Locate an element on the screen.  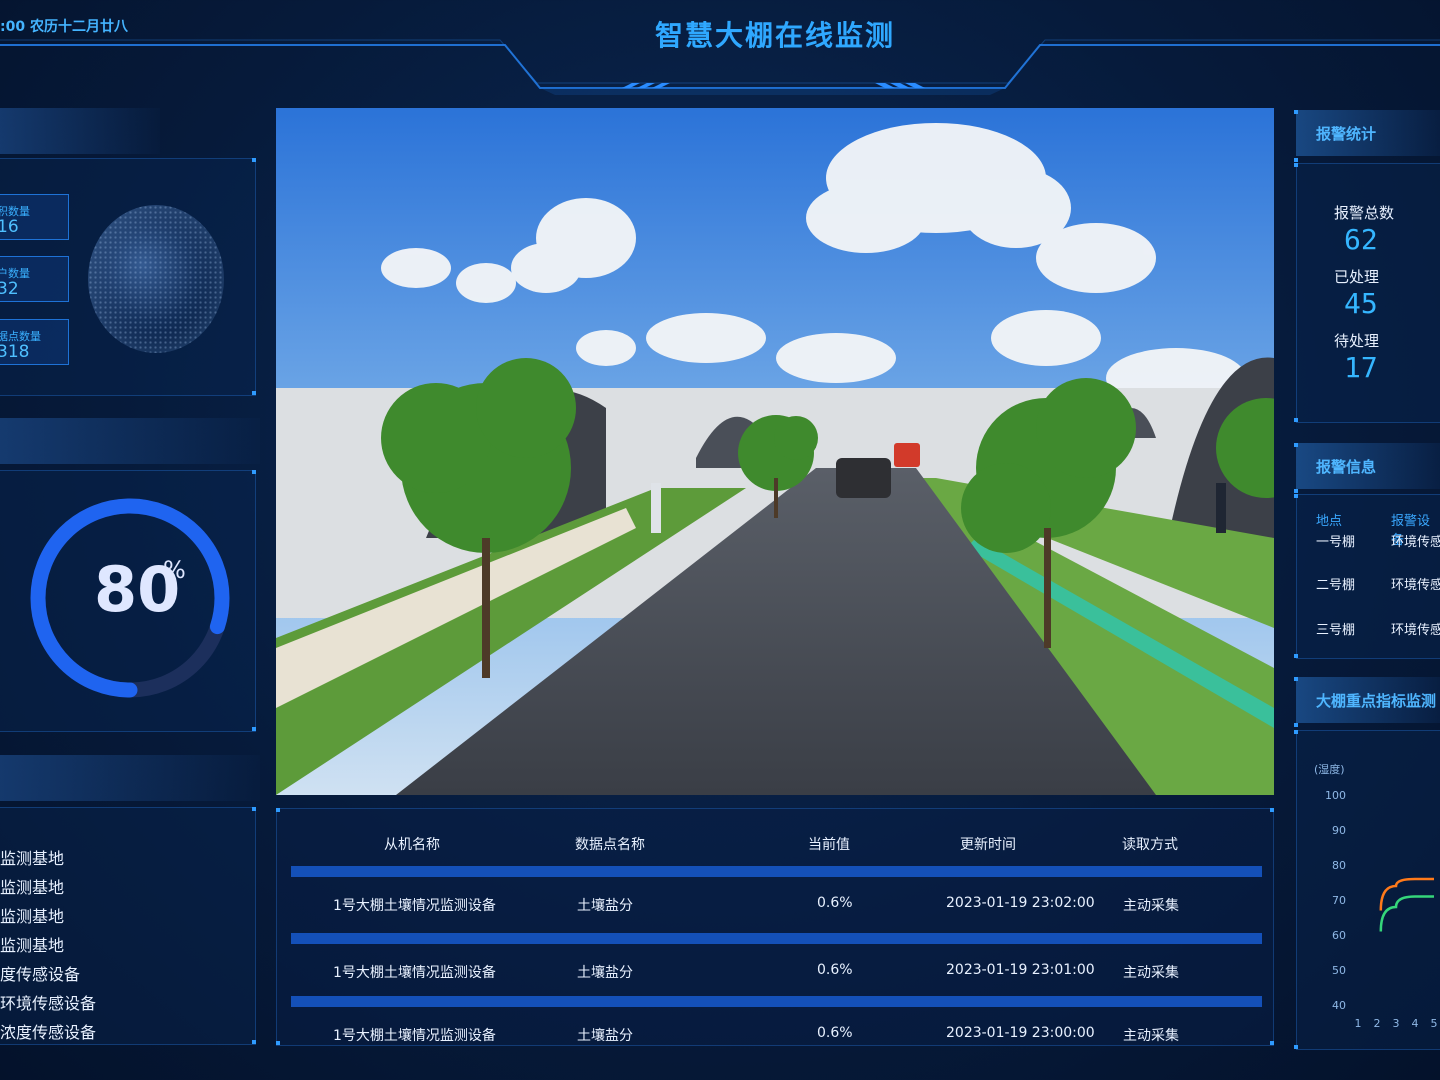
gauge-unit: % is located at coordinates (174, 570).